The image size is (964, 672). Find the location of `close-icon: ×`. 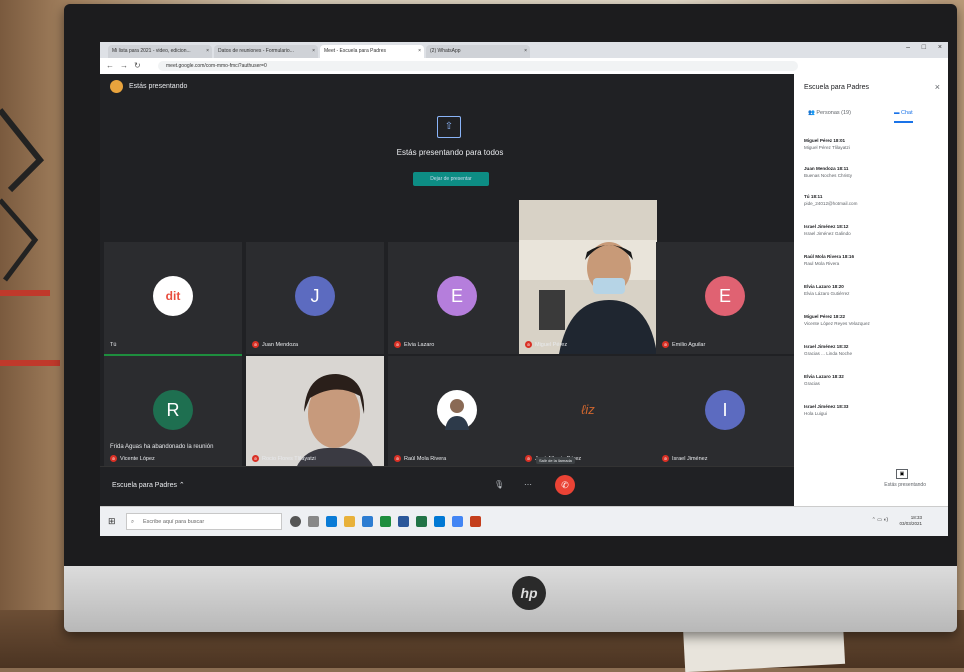

close-icon: × is located at coordinates (937, 87).